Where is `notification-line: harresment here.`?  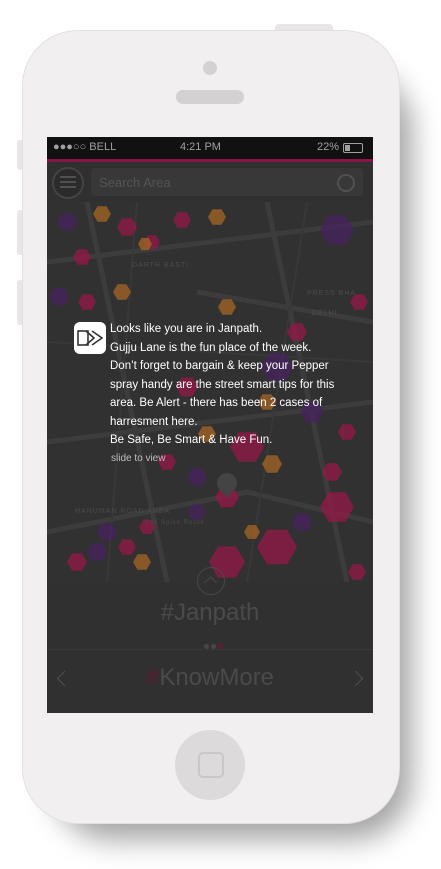
notification-line: harresment here. is located at coordinates (154, 421).